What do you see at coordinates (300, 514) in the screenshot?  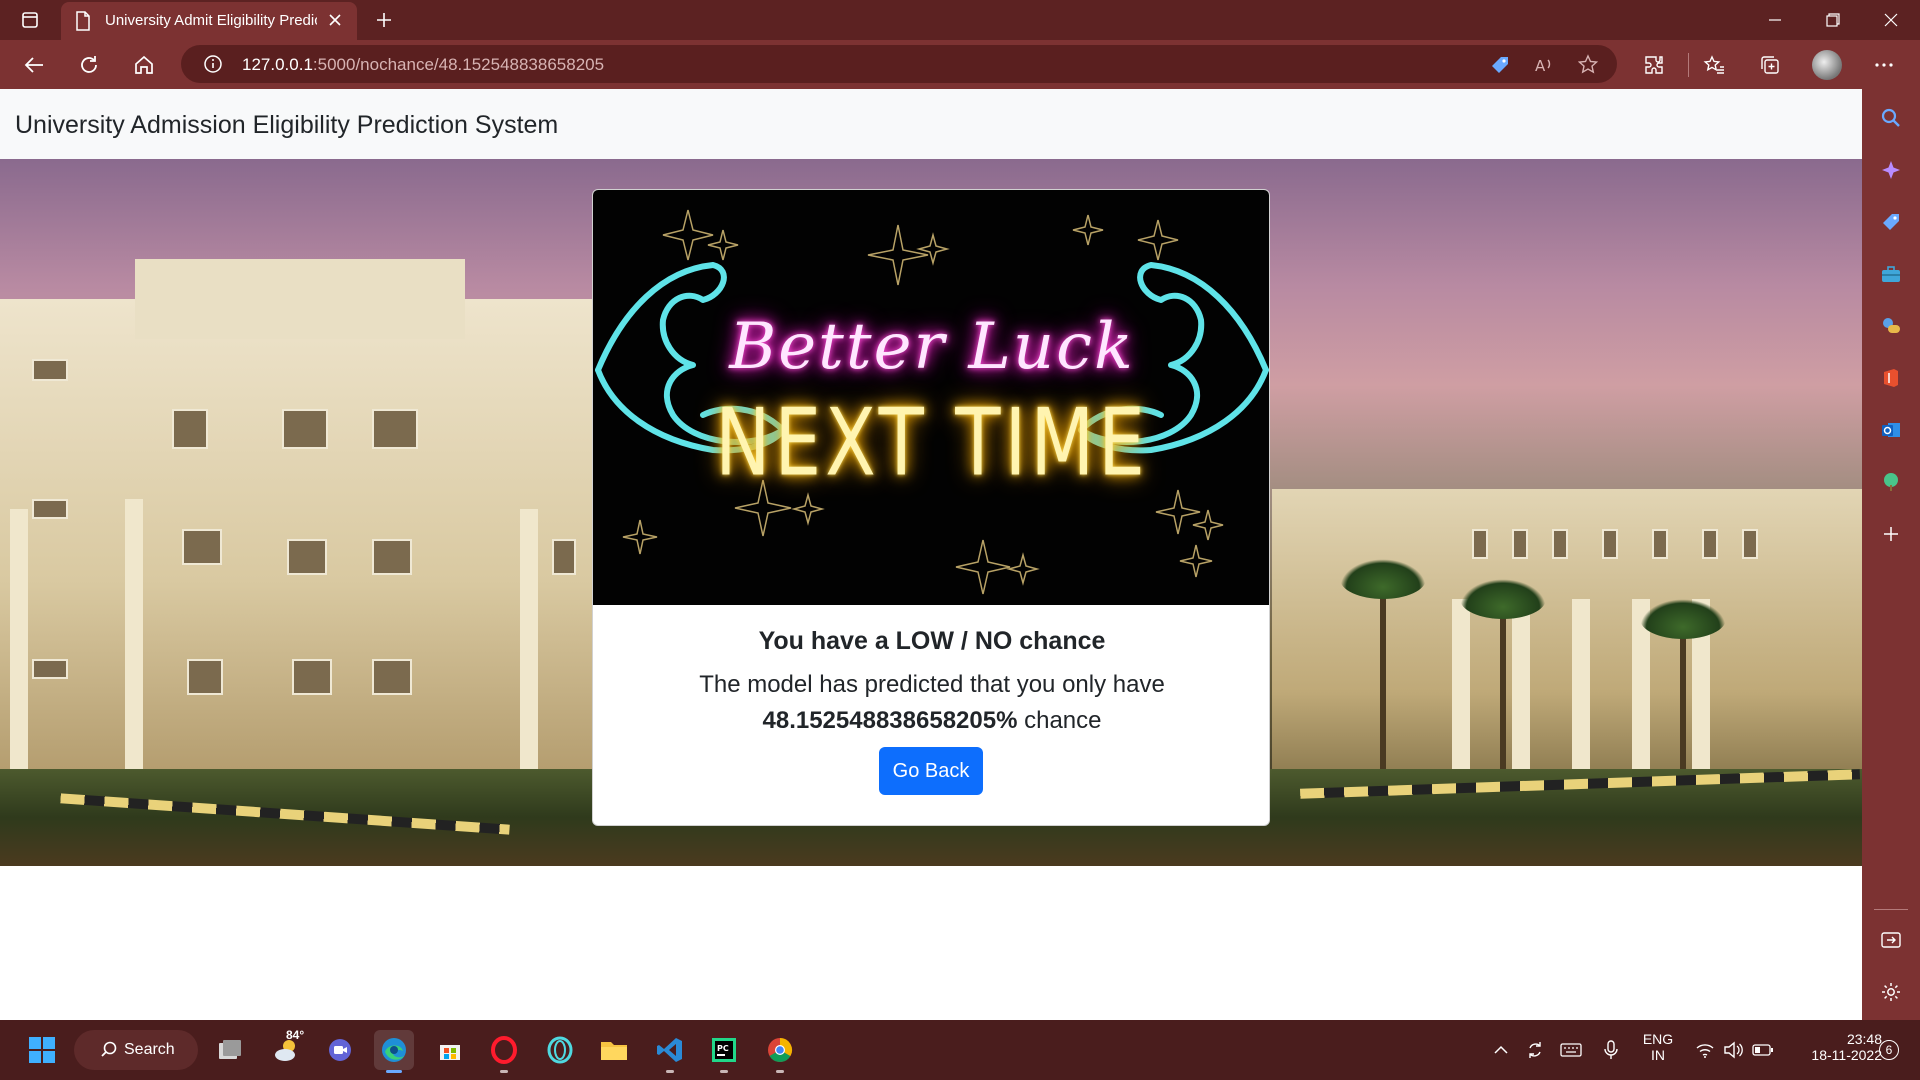 I see `left-building` at bounding box center [300, 514].